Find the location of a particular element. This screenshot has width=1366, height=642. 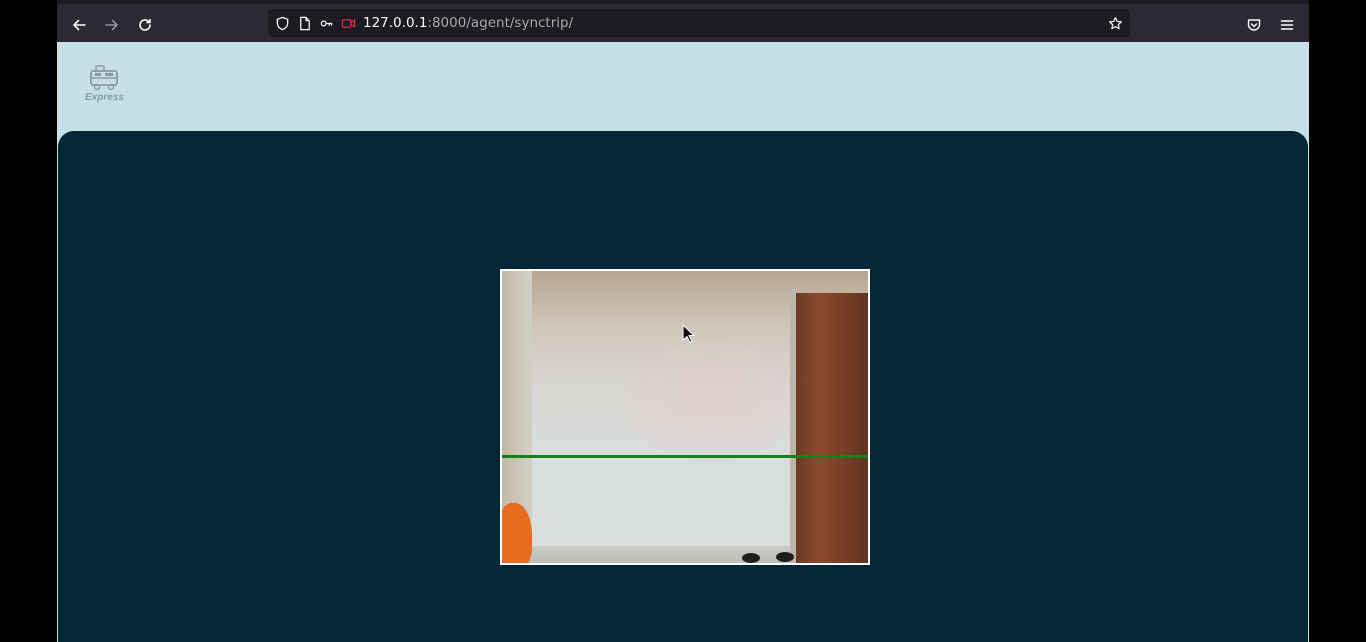

camera-blocked-icon is located at coordinates (348, 23).